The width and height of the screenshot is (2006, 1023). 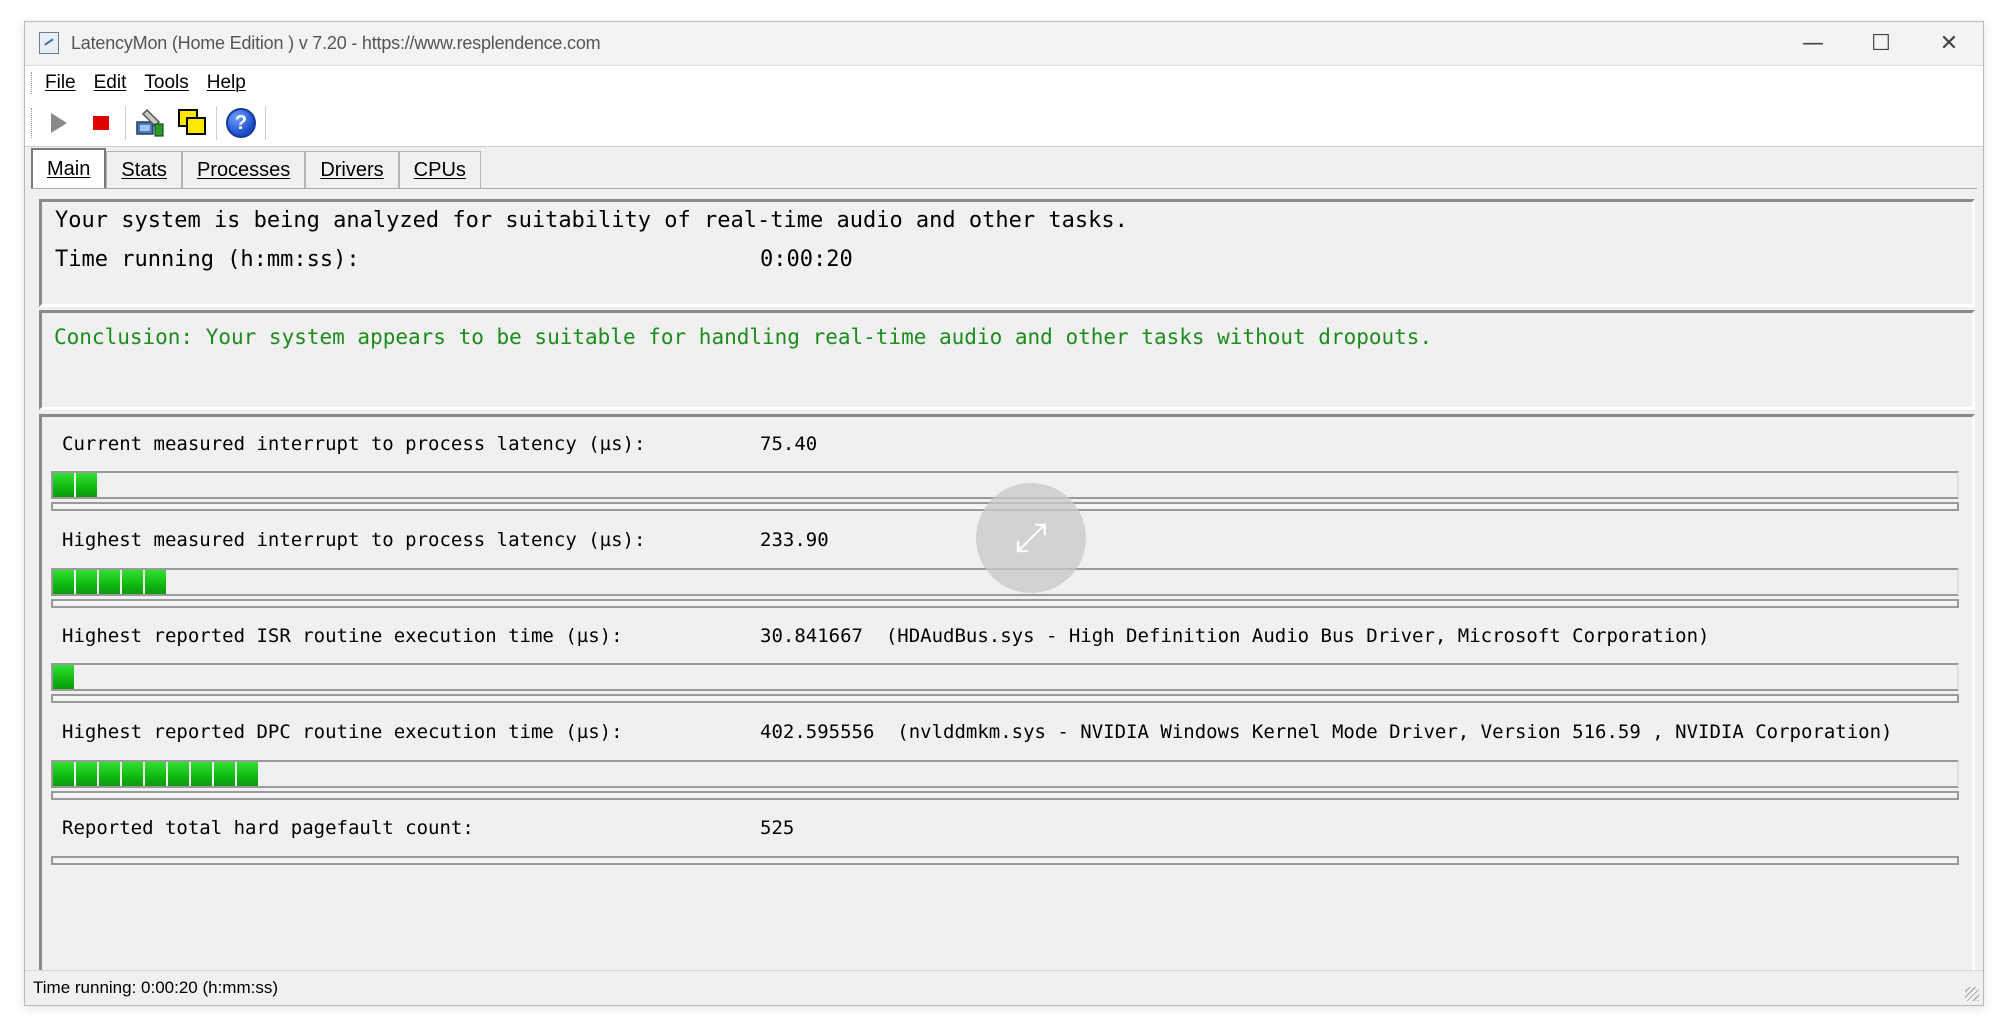 What do you see at coordinates (1004, 83) in the screenshot?
I see `menu-bar: File Edit Tools Help` at bounding box center [1004, 83].